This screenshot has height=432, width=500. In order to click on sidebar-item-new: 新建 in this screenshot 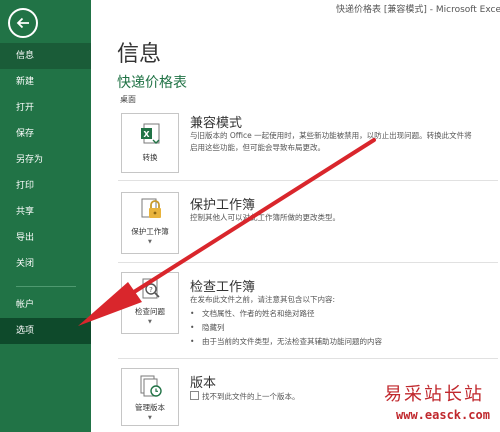, I will do `click(45, 82)`.